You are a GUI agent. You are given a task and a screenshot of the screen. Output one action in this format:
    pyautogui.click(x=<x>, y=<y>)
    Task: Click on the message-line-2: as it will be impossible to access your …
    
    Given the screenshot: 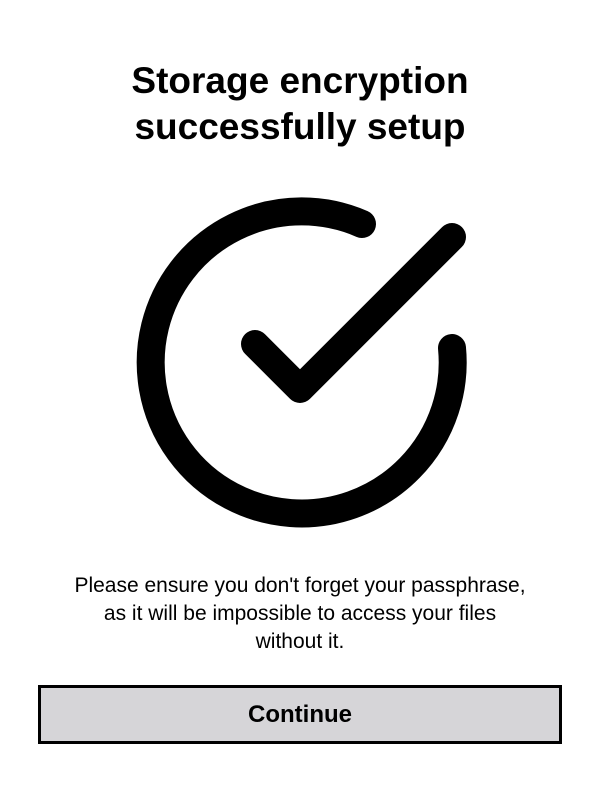 What is the action you would take?
    pyautogui.click(x=300, y=613)
    